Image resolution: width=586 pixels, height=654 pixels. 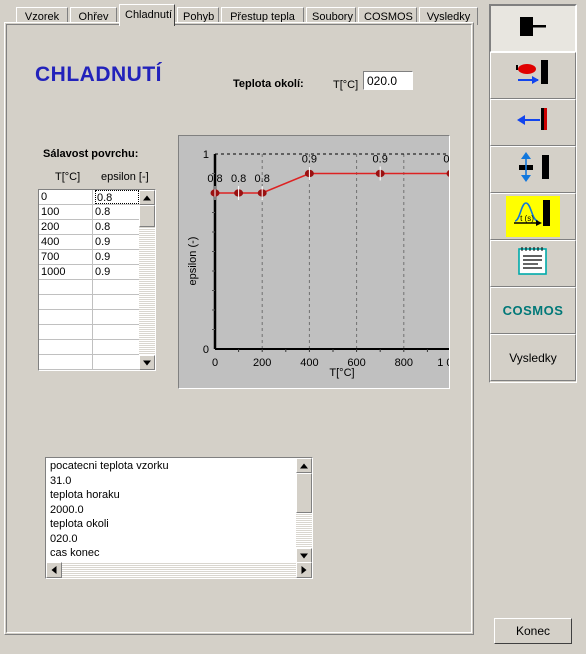 What do you see at coordinates (66, 272) in the screenshot?
I see `cell-temperature: 1000` at bounding box center [66, 272].